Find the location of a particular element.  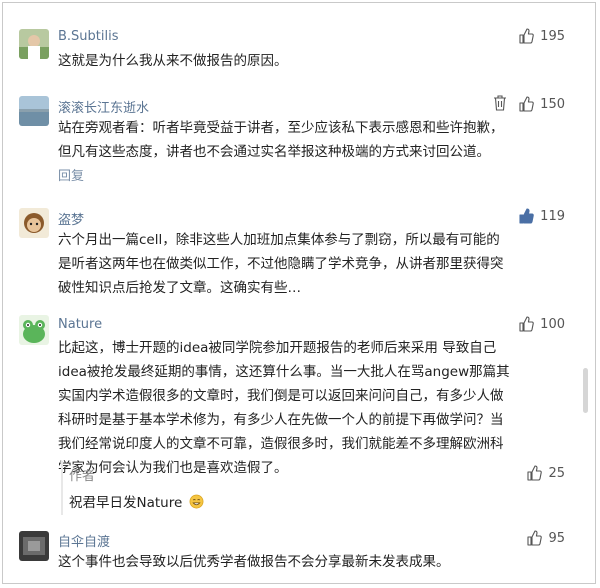

like-count: 195 is located at coordinates (552, 36).